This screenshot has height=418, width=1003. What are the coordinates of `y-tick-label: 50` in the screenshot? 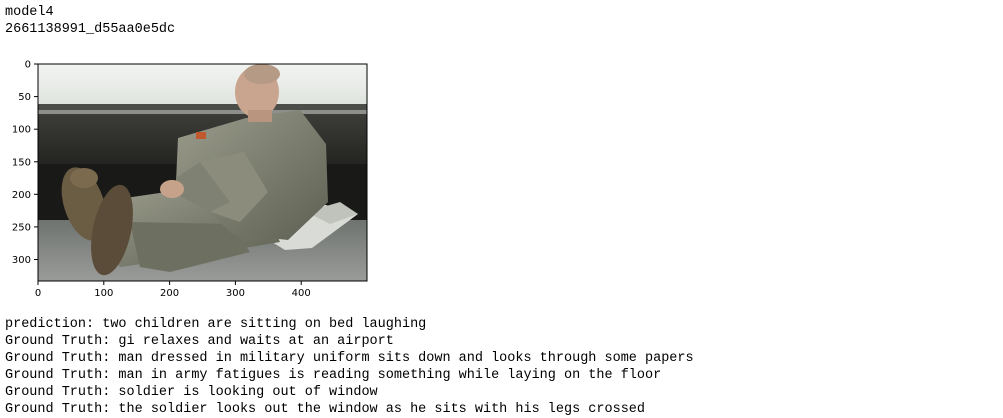 It's located at (24, 97).